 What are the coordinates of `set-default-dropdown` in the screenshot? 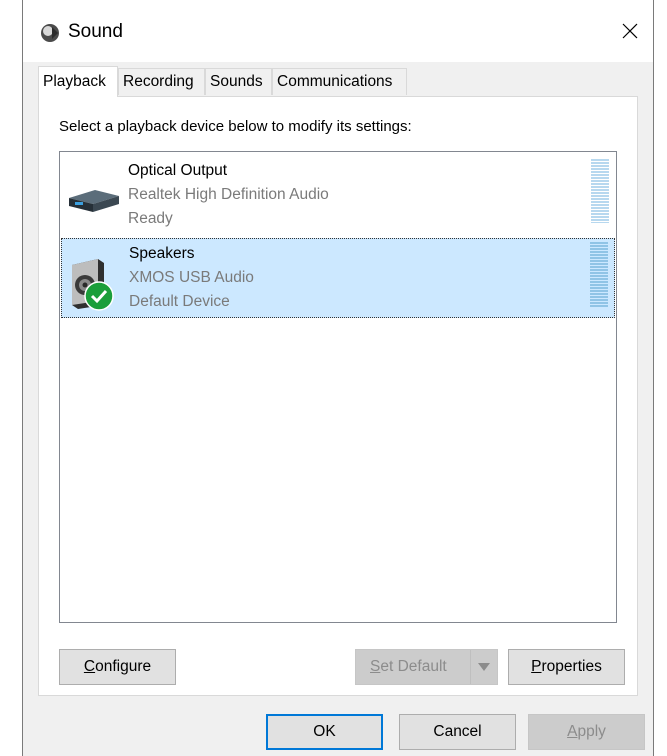 It's located at (483, 667).